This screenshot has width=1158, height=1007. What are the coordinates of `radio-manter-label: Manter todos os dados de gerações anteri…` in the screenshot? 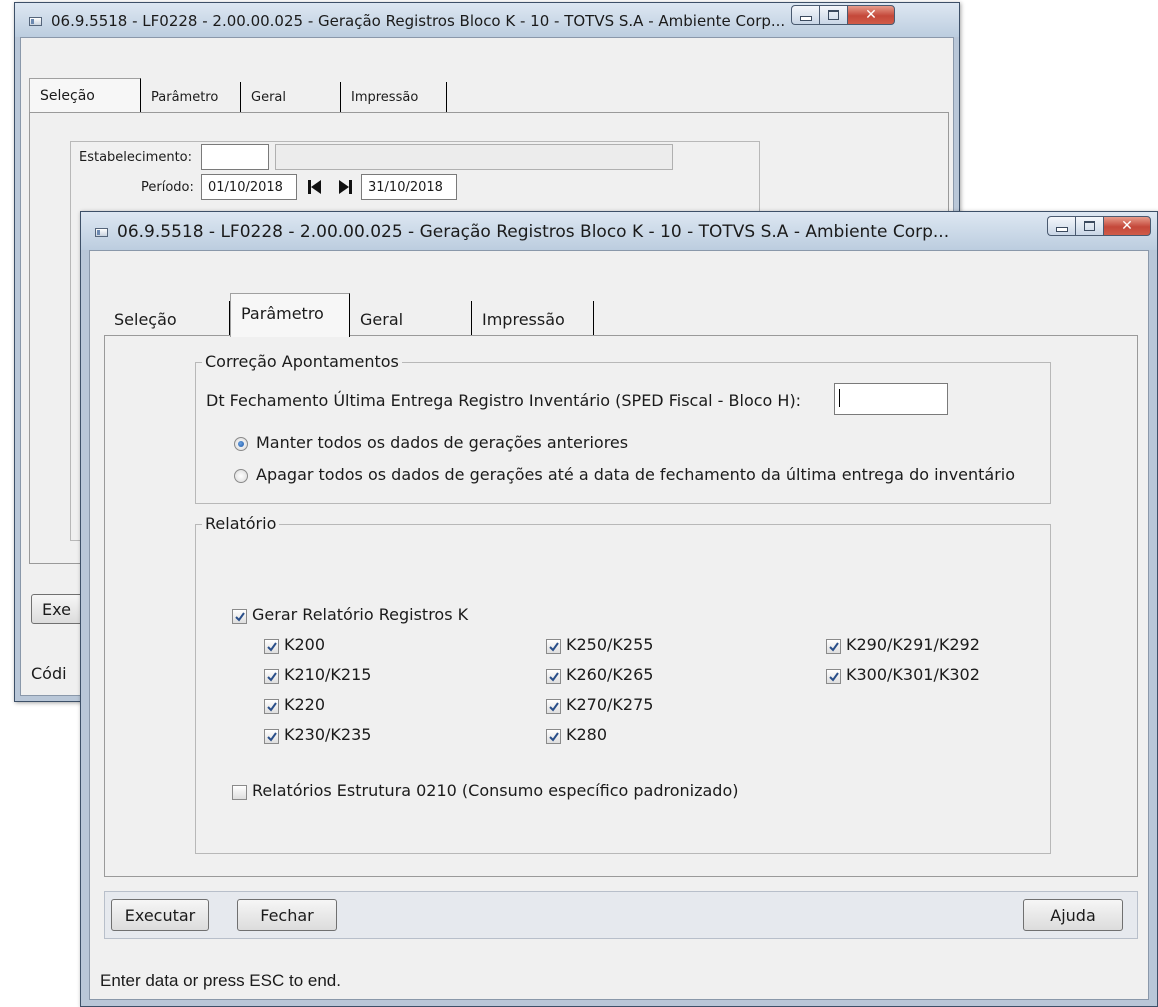 It's located at (442, 442).